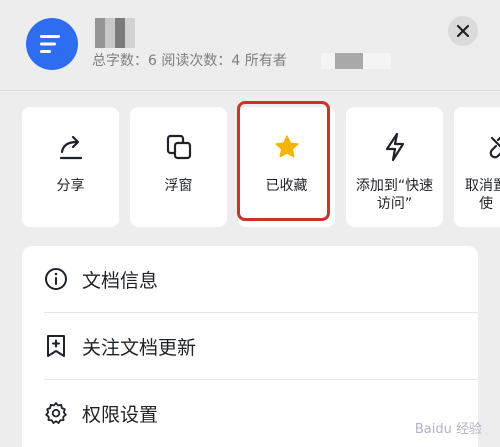  I want to click on close-button, so click(463, 31).